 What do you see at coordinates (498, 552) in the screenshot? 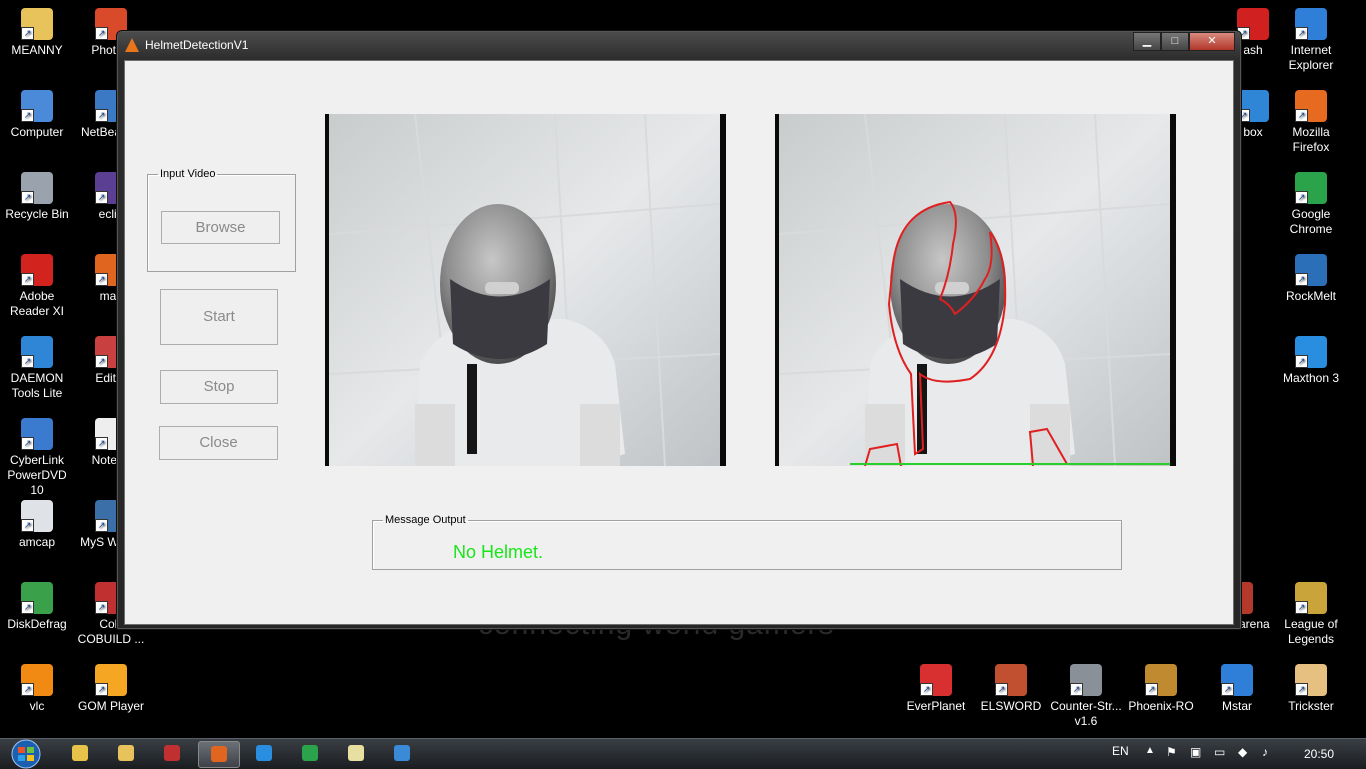
I see `message-output-text: No Helmet.` at bounding box center [498, 552].